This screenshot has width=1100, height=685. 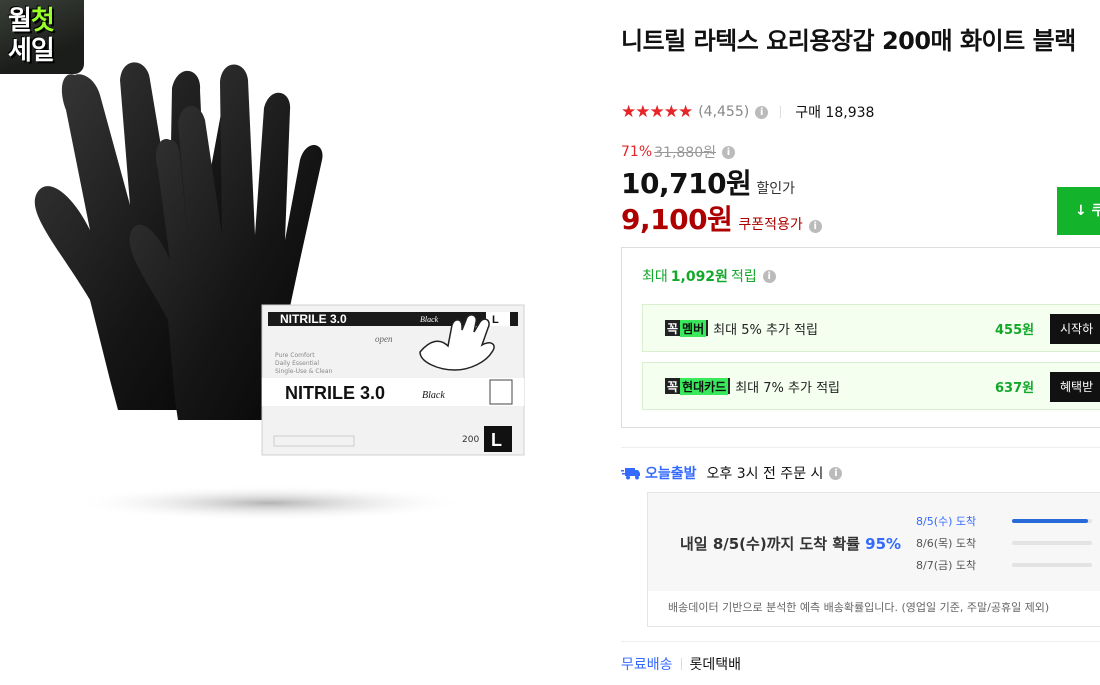 What do you see at coordinates (946, 565) in the screenshot?
I see `eta-line: 8/7(금) 도착` at bounding box center [946, 565].